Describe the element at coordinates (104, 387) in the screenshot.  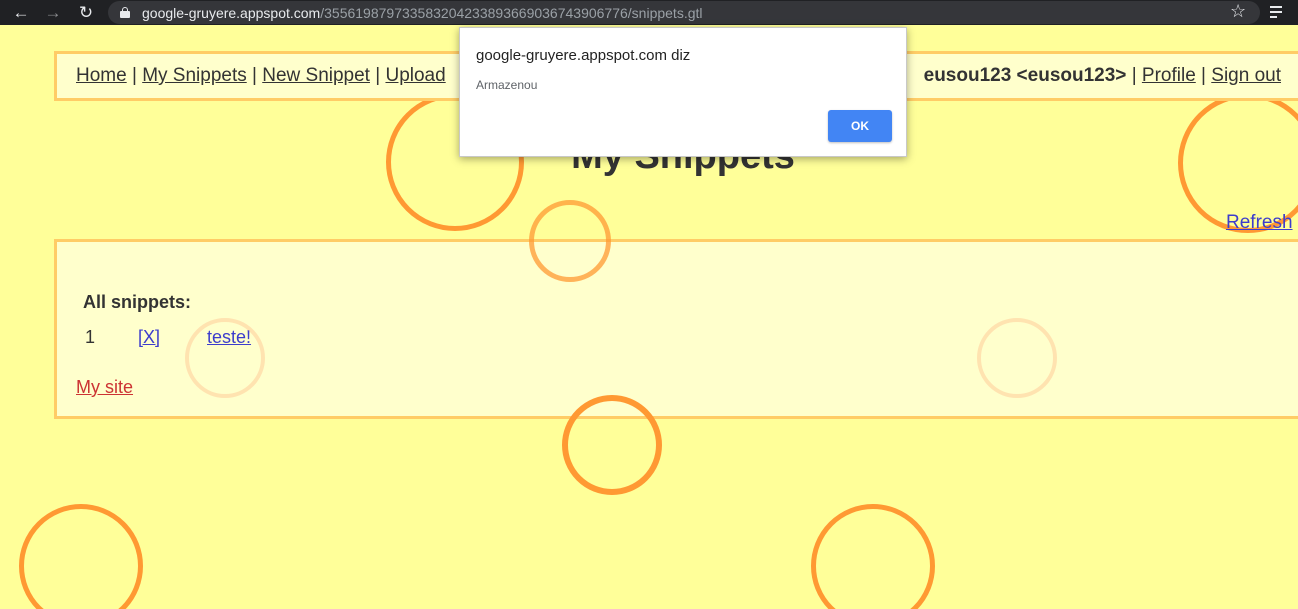
I see `my-site-link: My site` at that location.